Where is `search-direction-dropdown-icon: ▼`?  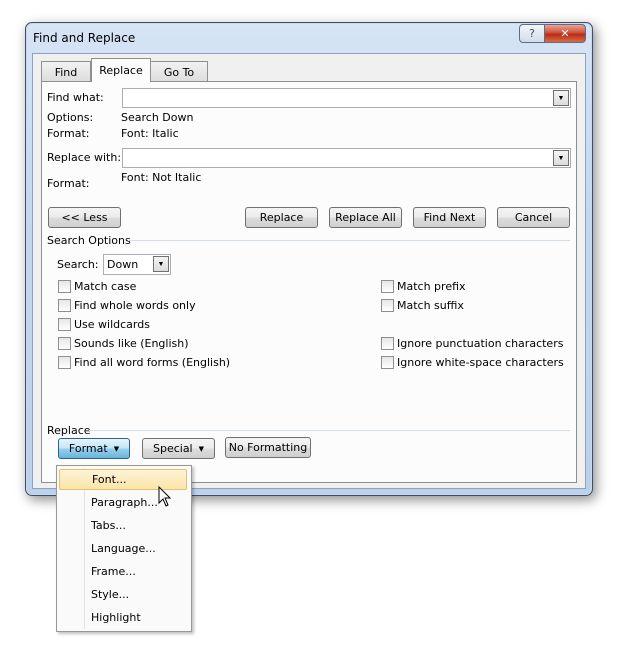
search-direction-dropdown-icon: ▼ is located at coordinates (161, 264).